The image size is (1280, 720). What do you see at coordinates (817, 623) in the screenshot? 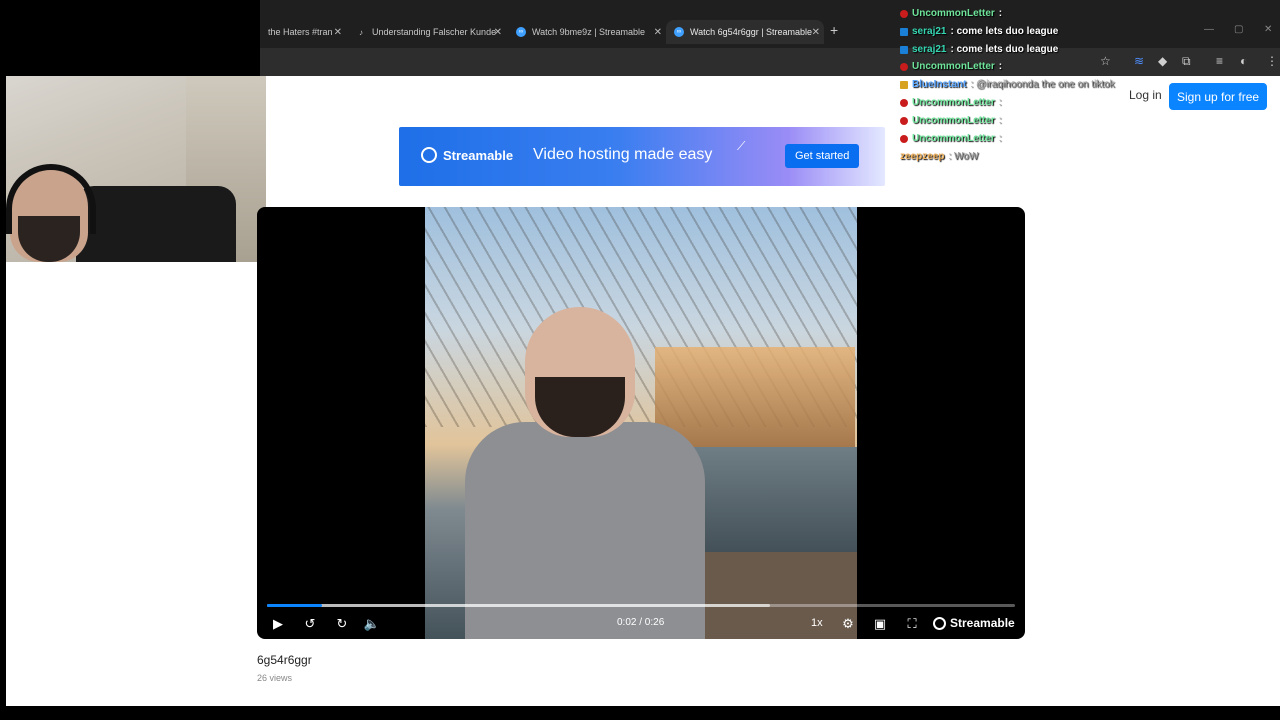
I see `playback-speed-button: 1x` at bounding box center [817, 623].